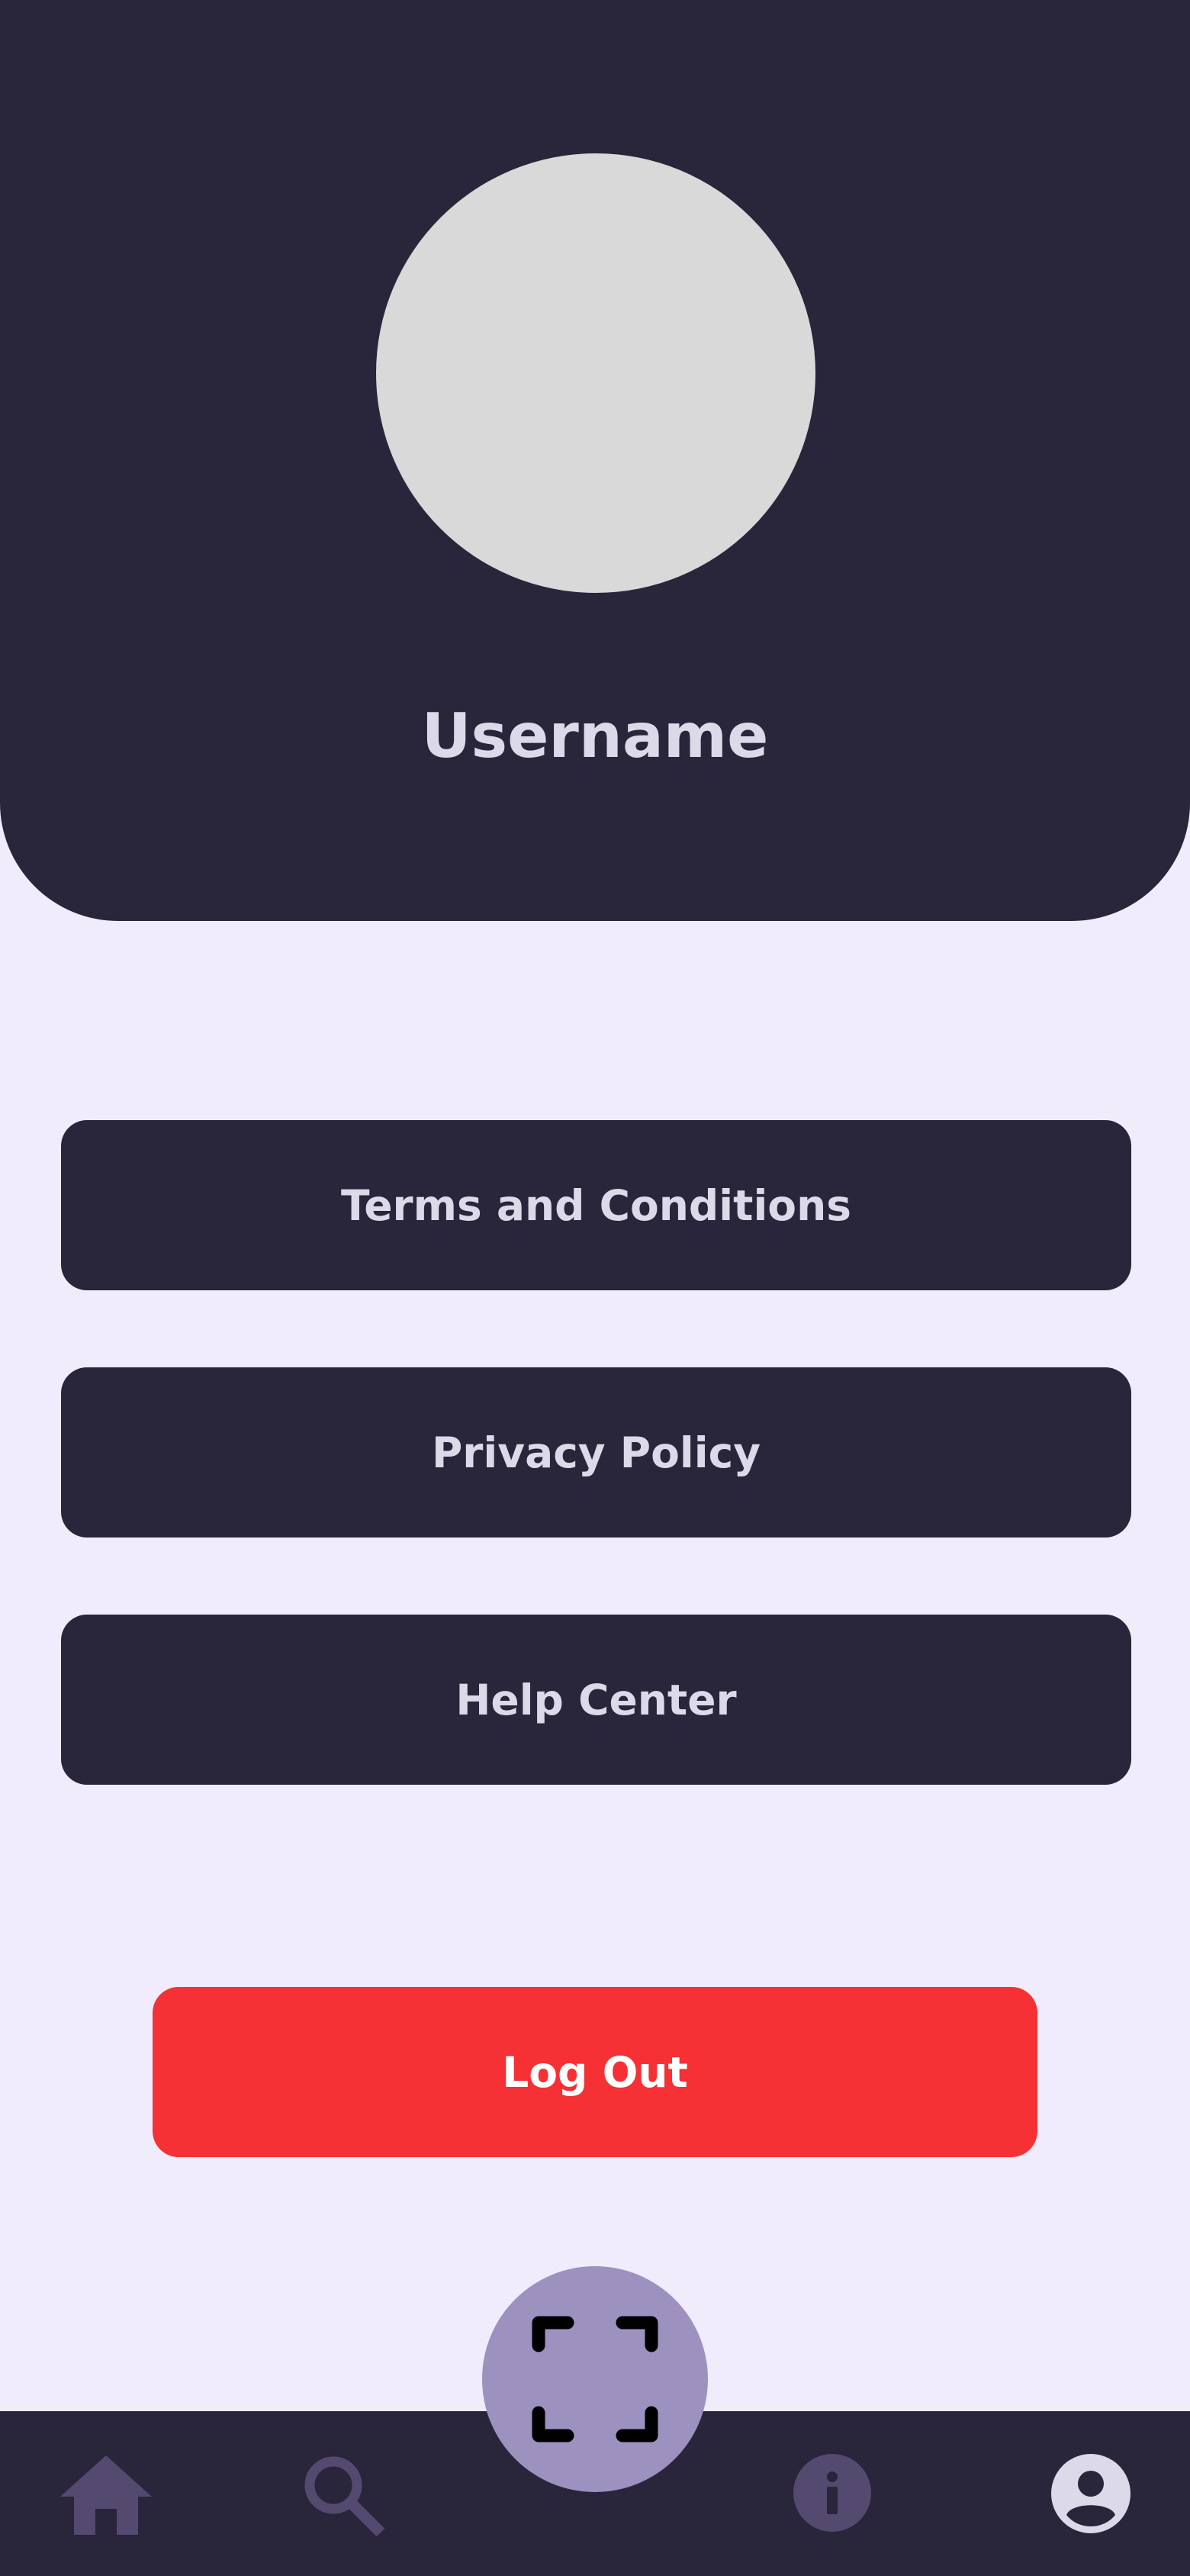 Image resolution: width=1190 pixels, height=2576 pixels. I want to click on privacy-policy-label: Privacy Policy, so click(596, 1452).